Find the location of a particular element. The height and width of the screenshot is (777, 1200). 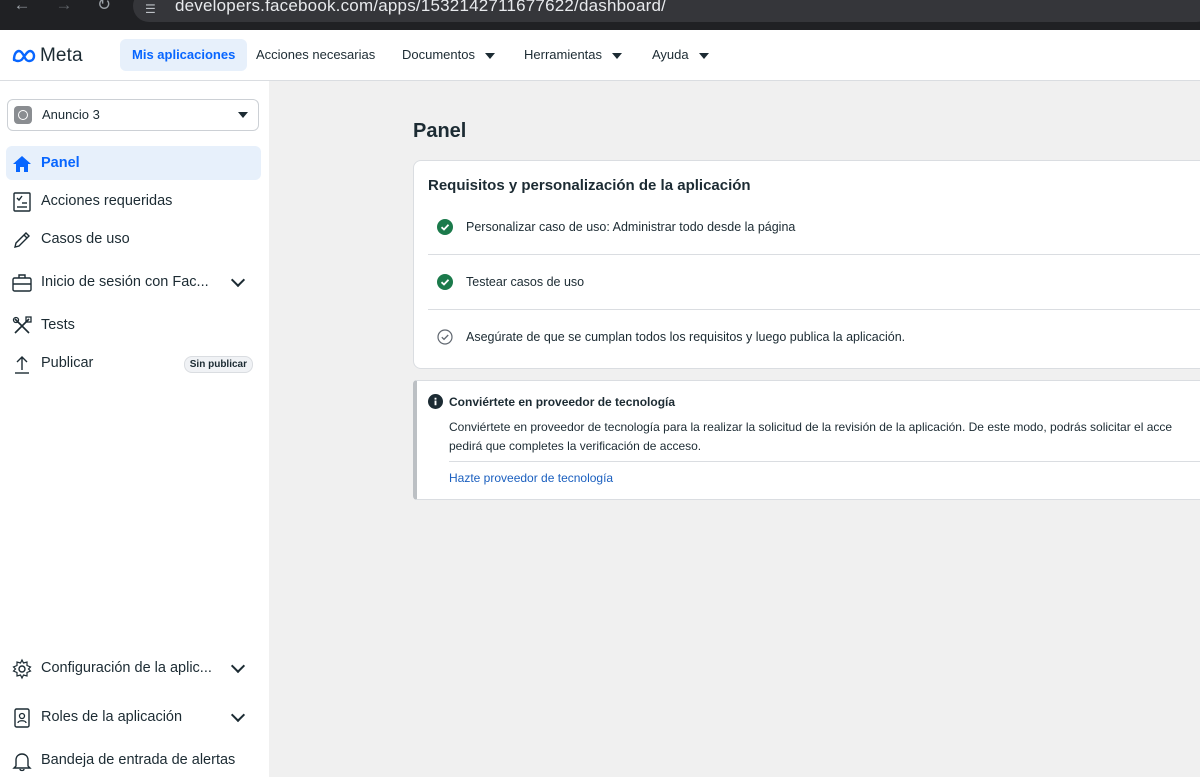

sidebar-item-label: Acciones requeridas is located at coordinates (107, 201).